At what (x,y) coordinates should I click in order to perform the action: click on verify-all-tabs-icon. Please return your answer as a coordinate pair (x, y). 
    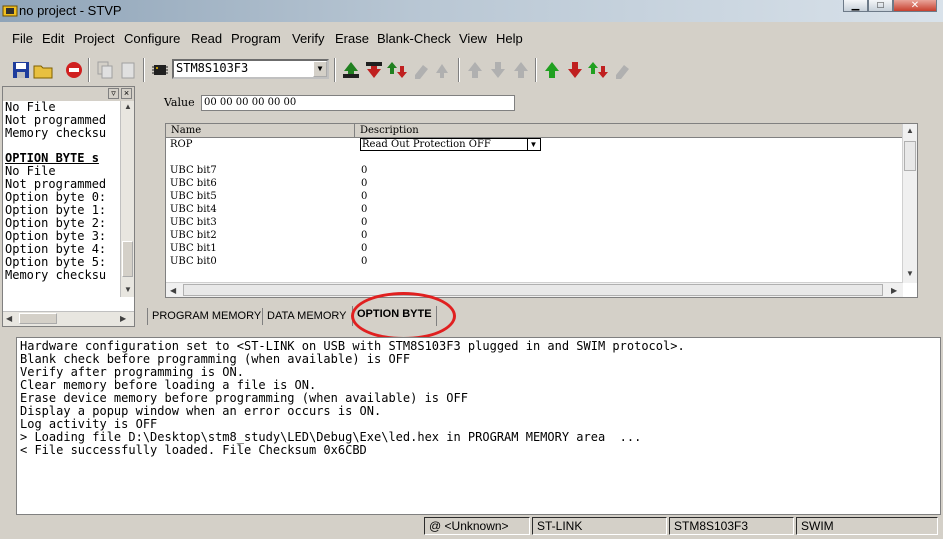
    Looking at the image, I should click on (521, 70).